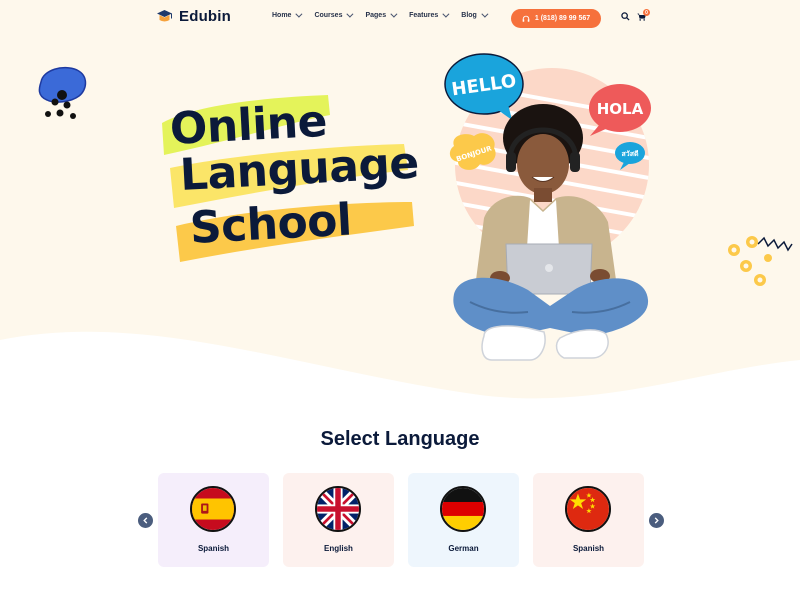  What do you see at coordinates (376, 15) in the screenshot?
I see `nav-label: Pages` at bounding box center [376, 15].